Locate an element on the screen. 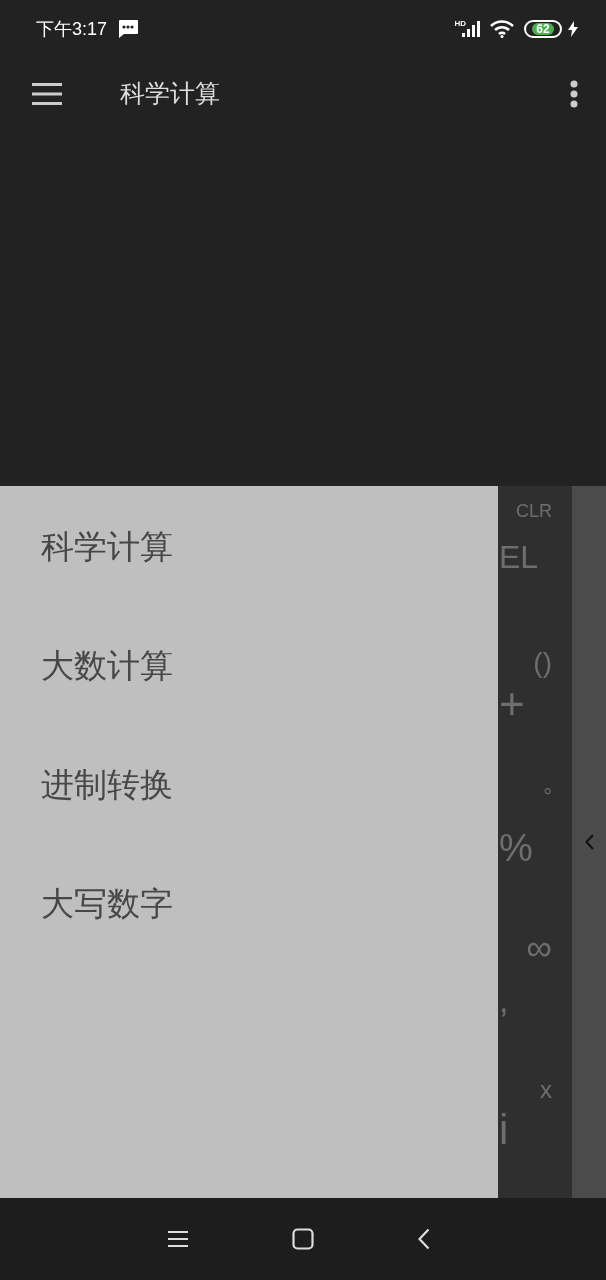 The width and height of the screenshot is (606, 1280). toolbar-title: 科学计算 is located at coordinates (170, 94).